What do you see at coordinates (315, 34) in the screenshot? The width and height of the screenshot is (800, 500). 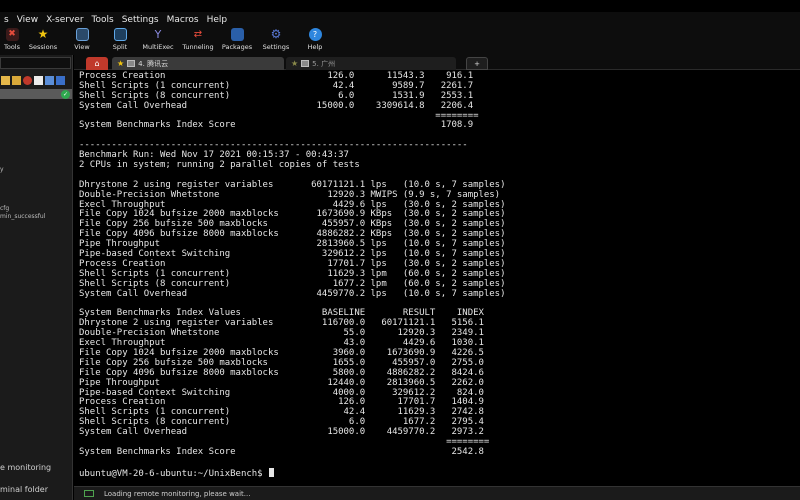 I see `help-icon: ?` at bounding box center [315, 34].